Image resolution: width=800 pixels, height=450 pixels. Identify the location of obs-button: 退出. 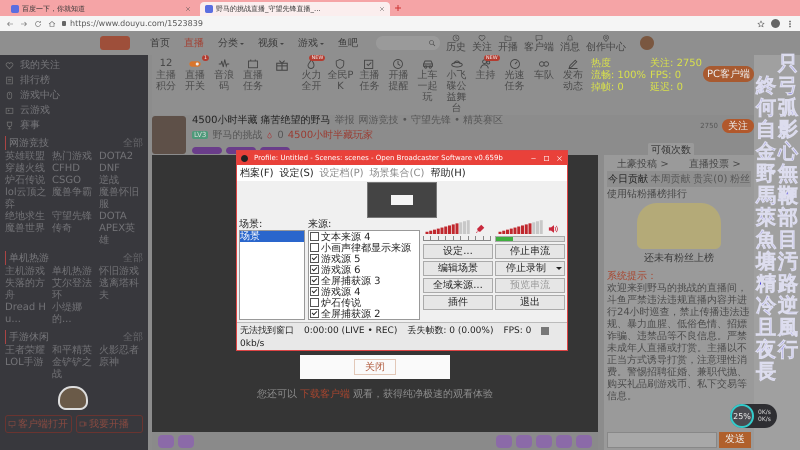
(530, 302).